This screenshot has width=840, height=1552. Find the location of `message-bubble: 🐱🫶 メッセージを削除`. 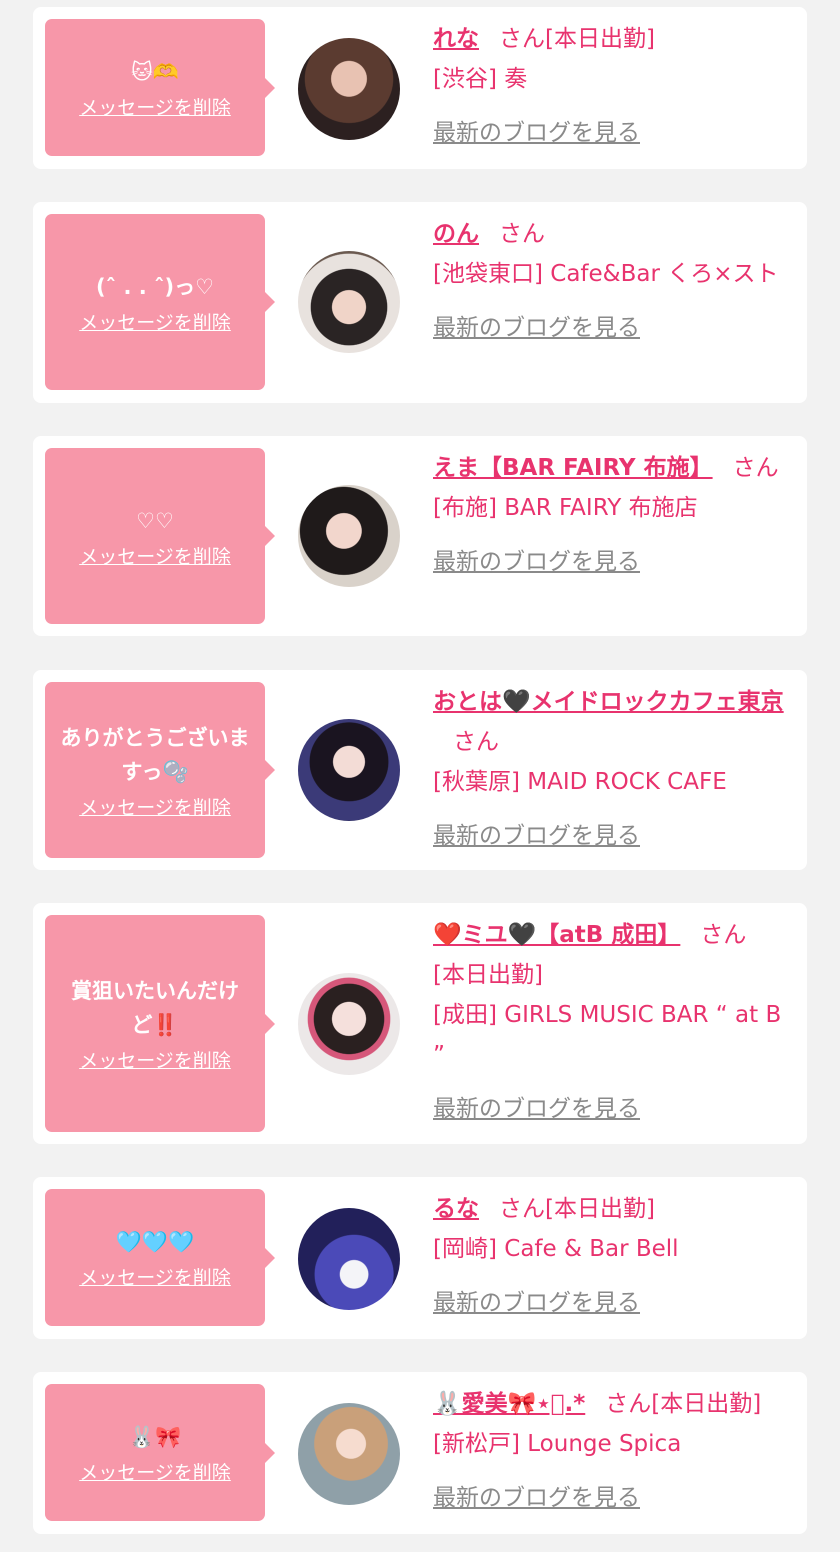

message-bubble: 🐱🫶 メッセージを削除 is located at coordinates (160, 87).